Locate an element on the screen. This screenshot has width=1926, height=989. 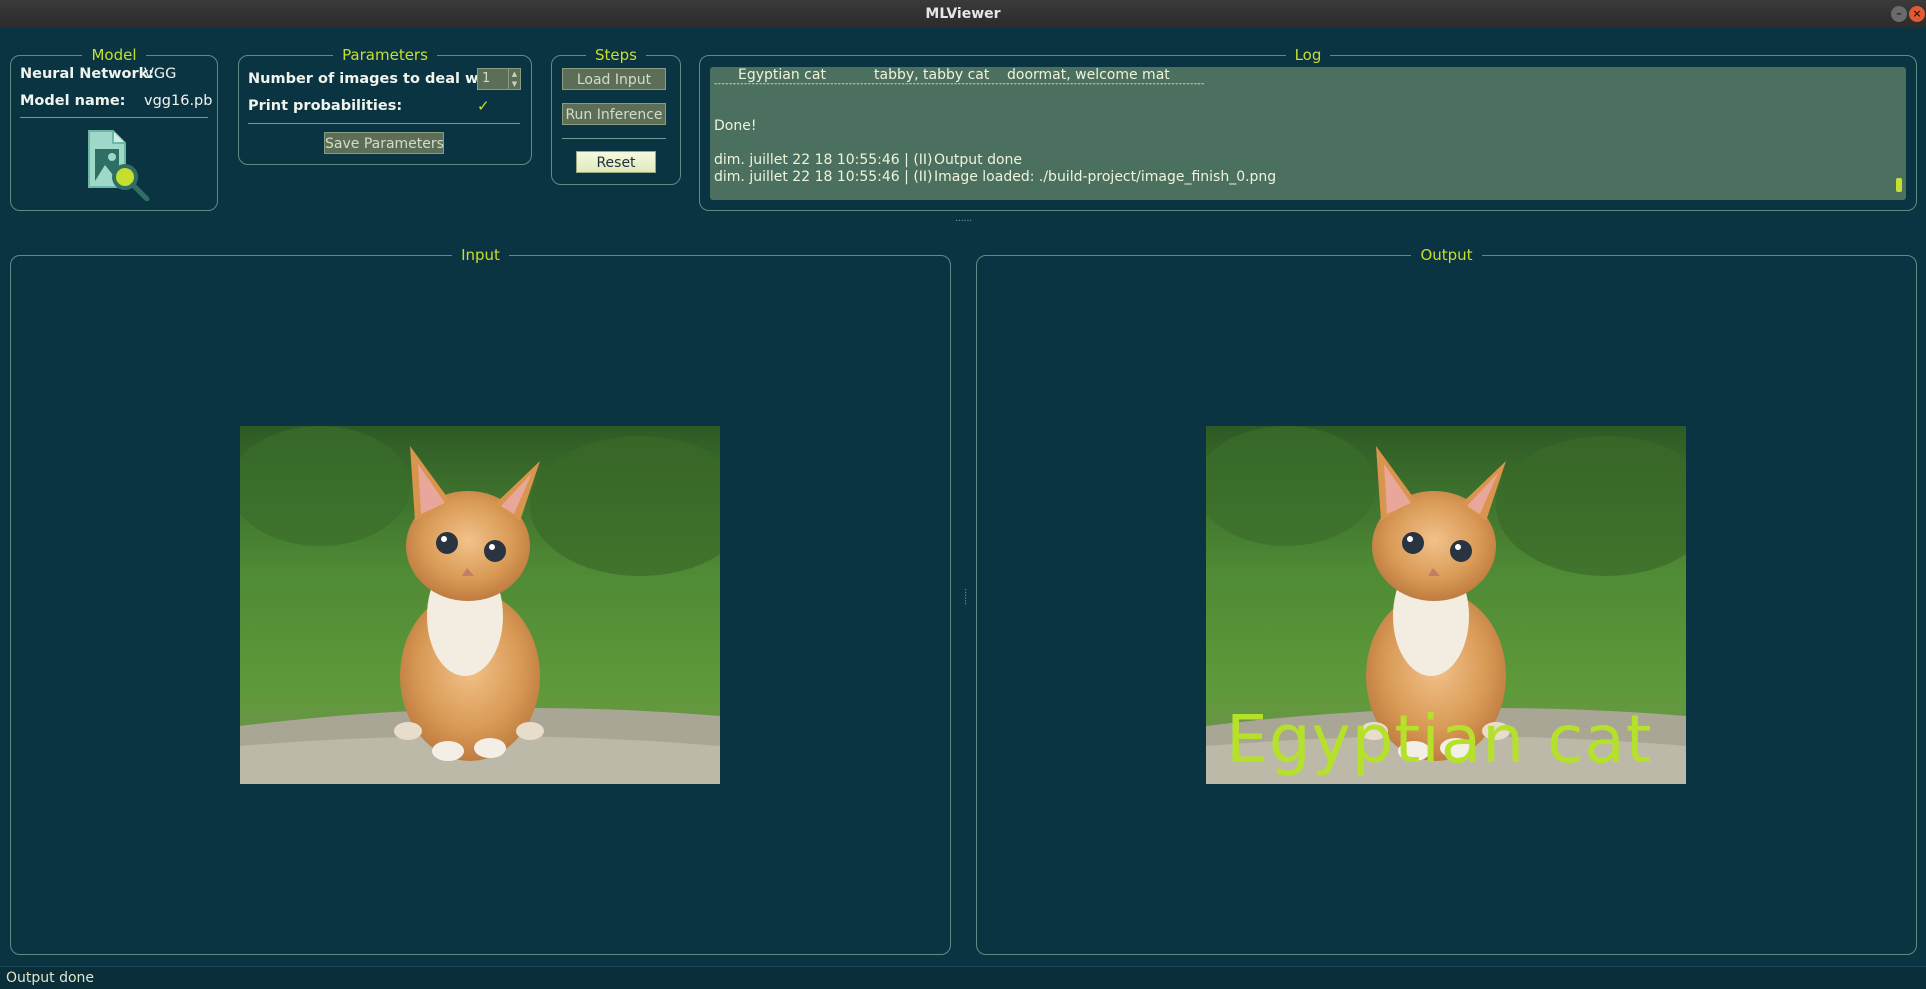
model-group-title: Model is located at coordinates (114, 55).